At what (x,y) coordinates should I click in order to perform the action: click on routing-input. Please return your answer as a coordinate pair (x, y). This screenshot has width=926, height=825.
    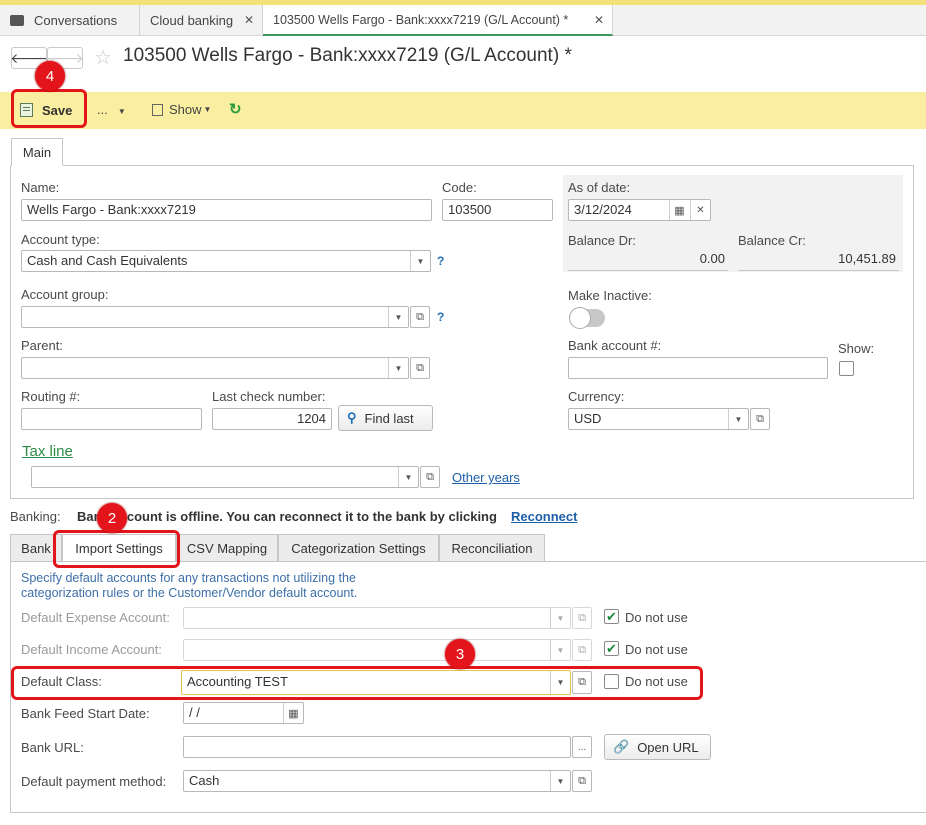
    Looking at the image, I should click on (111, 419).